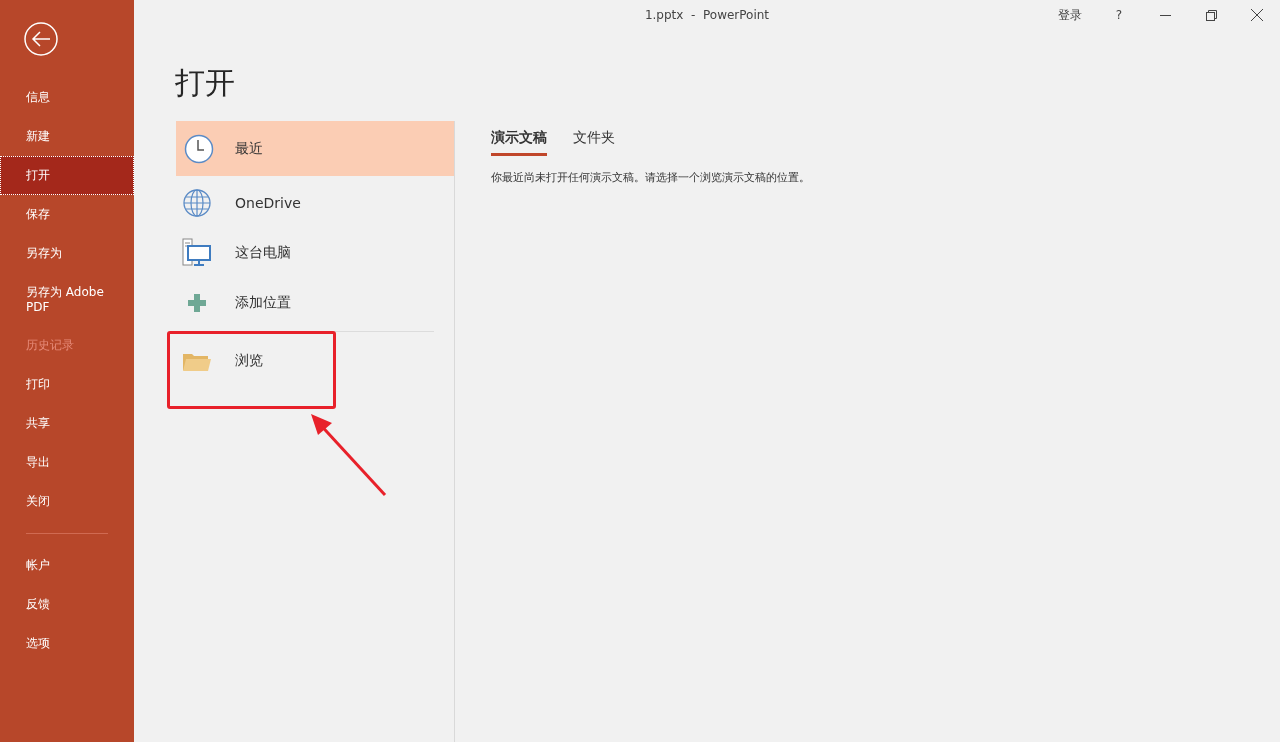 The width and height of the screenshot is (1280, 742). I want to click on close-icon, so click(1257, 15).